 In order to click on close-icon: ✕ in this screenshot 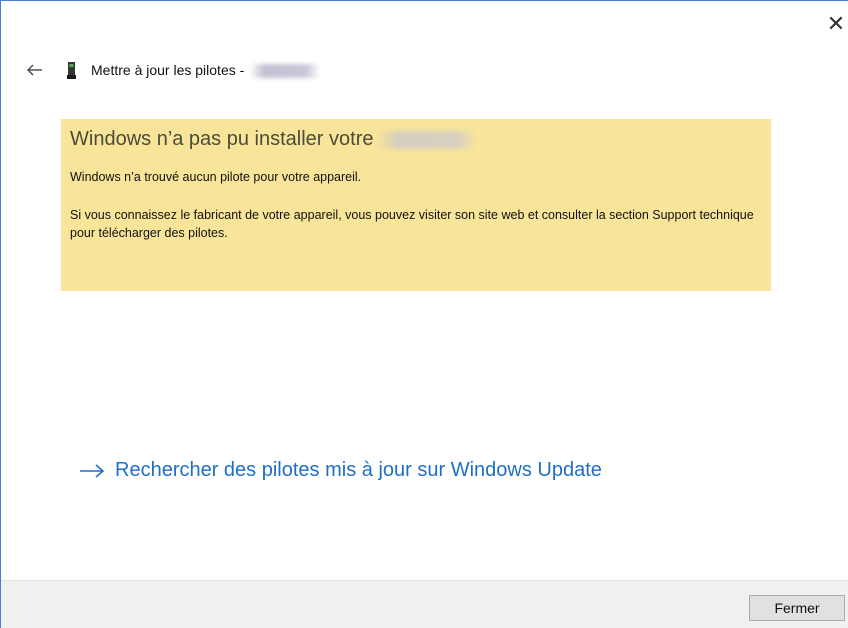, I will do `click(836, 24)`.